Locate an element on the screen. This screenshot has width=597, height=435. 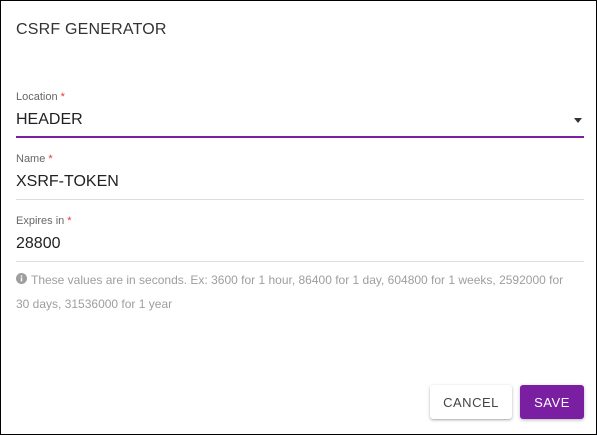
save-button: SAVE is located at coordinates (552, 402).